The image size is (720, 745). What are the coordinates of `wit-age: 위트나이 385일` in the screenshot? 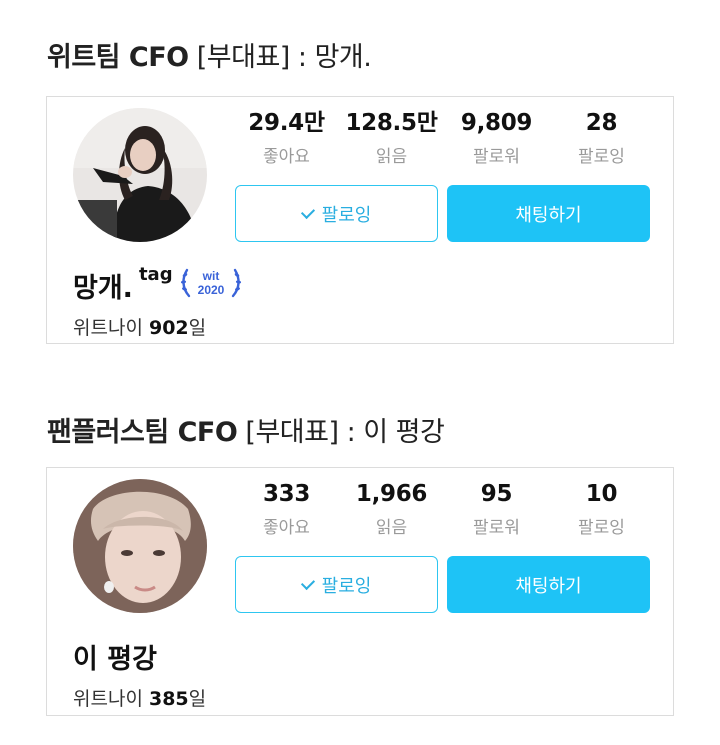 It's located at (139, 697).